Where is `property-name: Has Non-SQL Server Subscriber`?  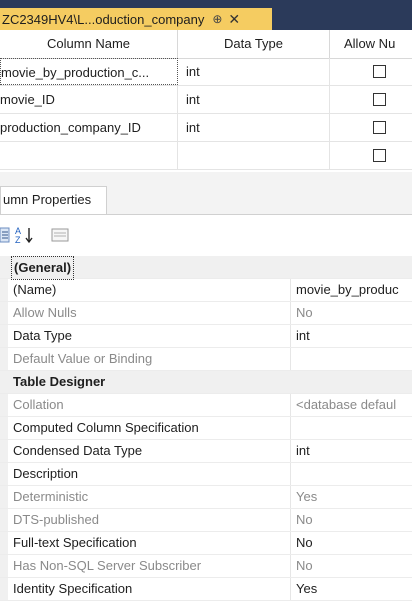 property-name: Has Non-SQL Server Subscriber is located at coordinates (107, 565).